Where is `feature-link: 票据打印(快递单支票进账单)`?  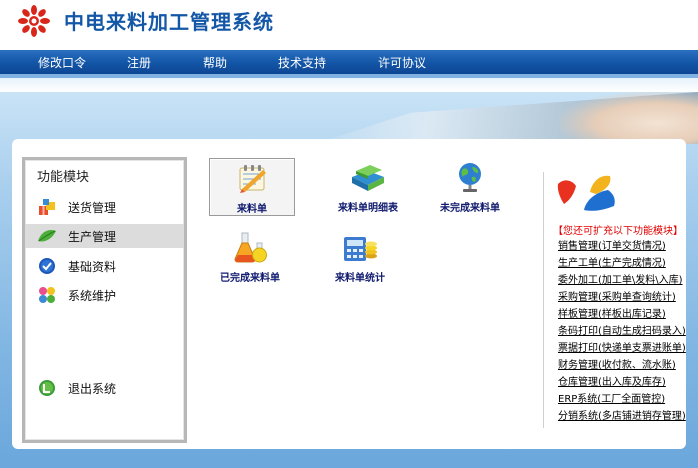 feature-link: 票据打印(快递单支票进账单) is located at coordinates (622, 346).